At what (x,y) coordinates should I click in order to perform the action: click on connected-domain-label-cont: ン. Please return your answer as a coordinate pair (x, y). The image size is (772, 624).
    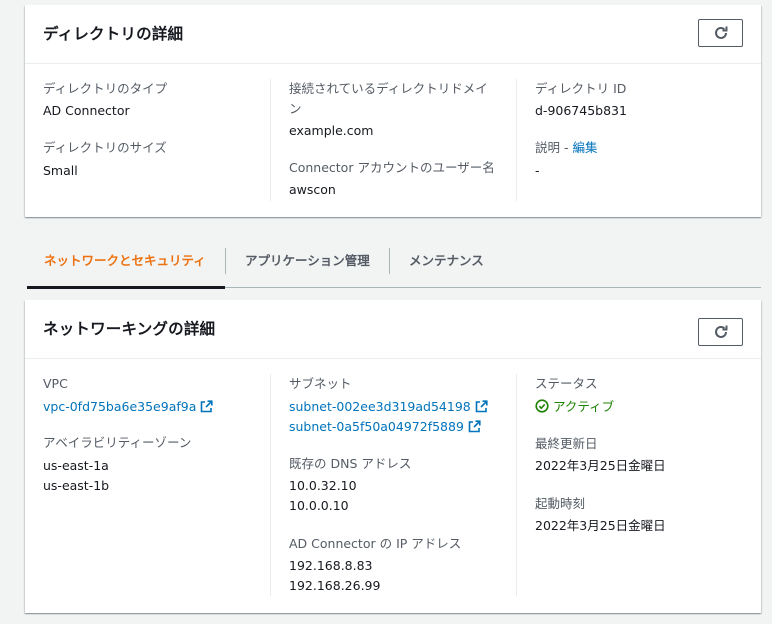
    Looking at the image, I should click on (295, 108).